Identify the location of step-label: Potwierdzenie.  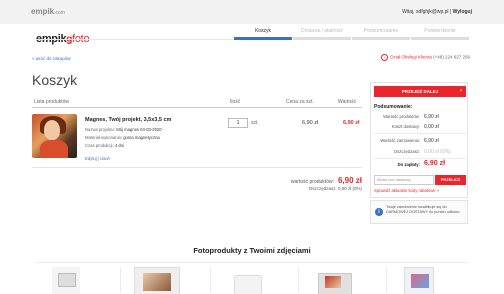
(440, 31).